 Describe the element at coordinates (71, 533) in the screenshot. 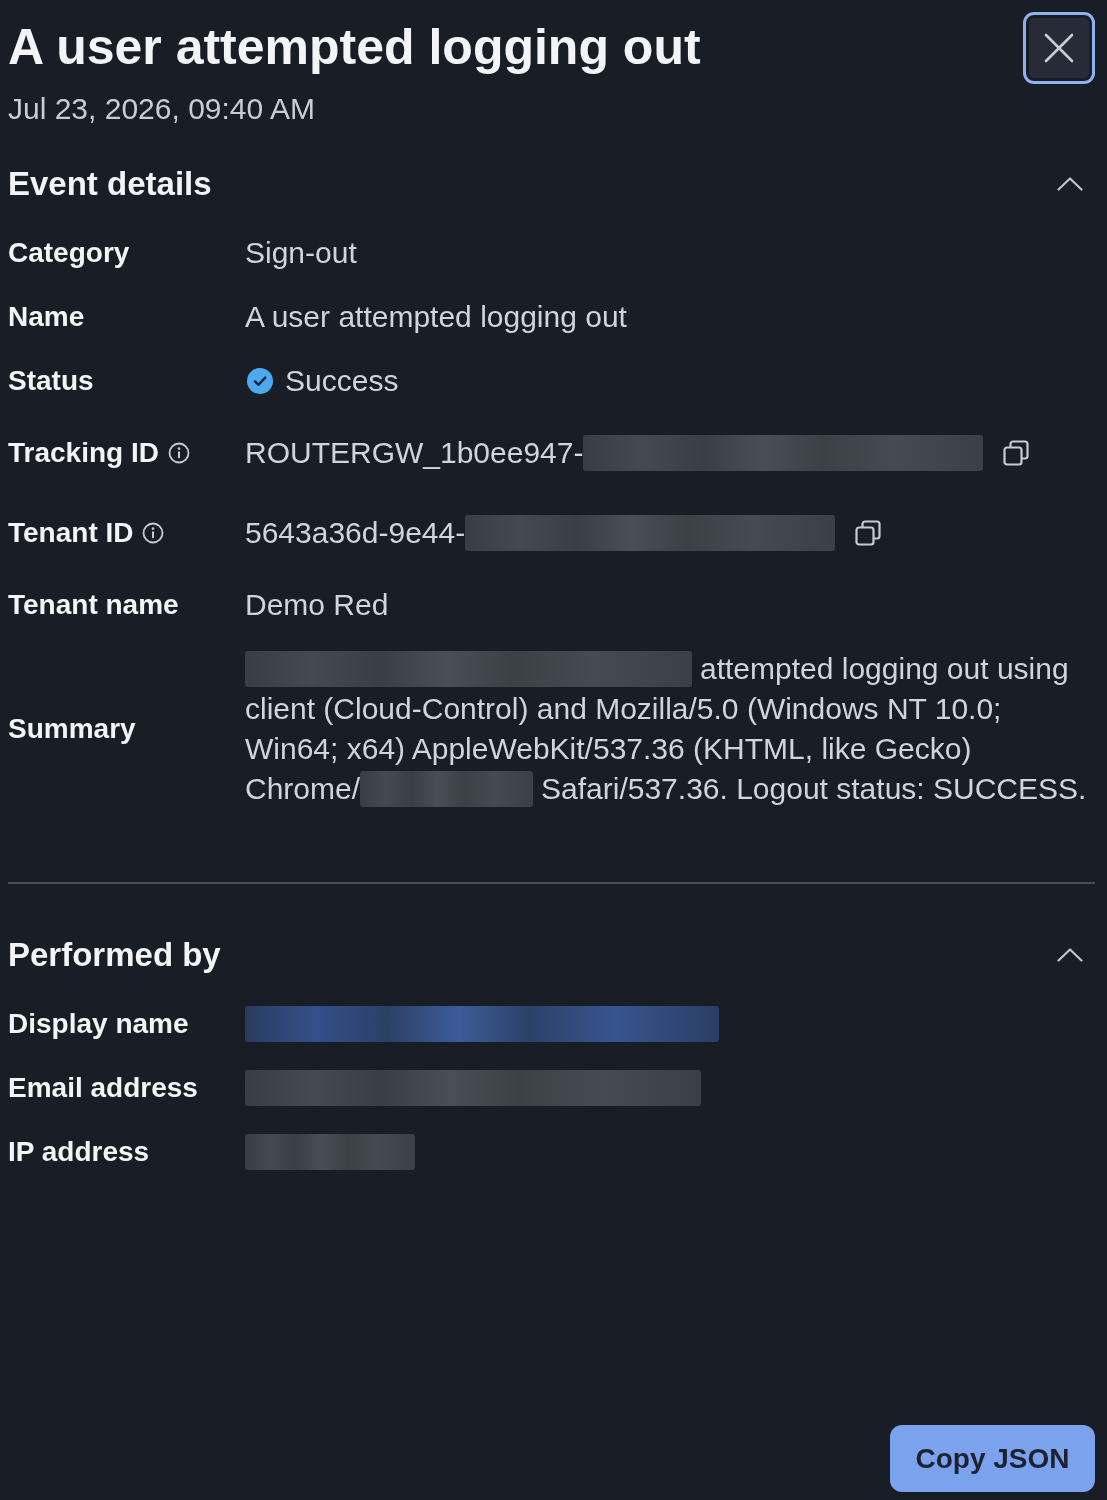

I see `field-label: Tenant ID` at that location.